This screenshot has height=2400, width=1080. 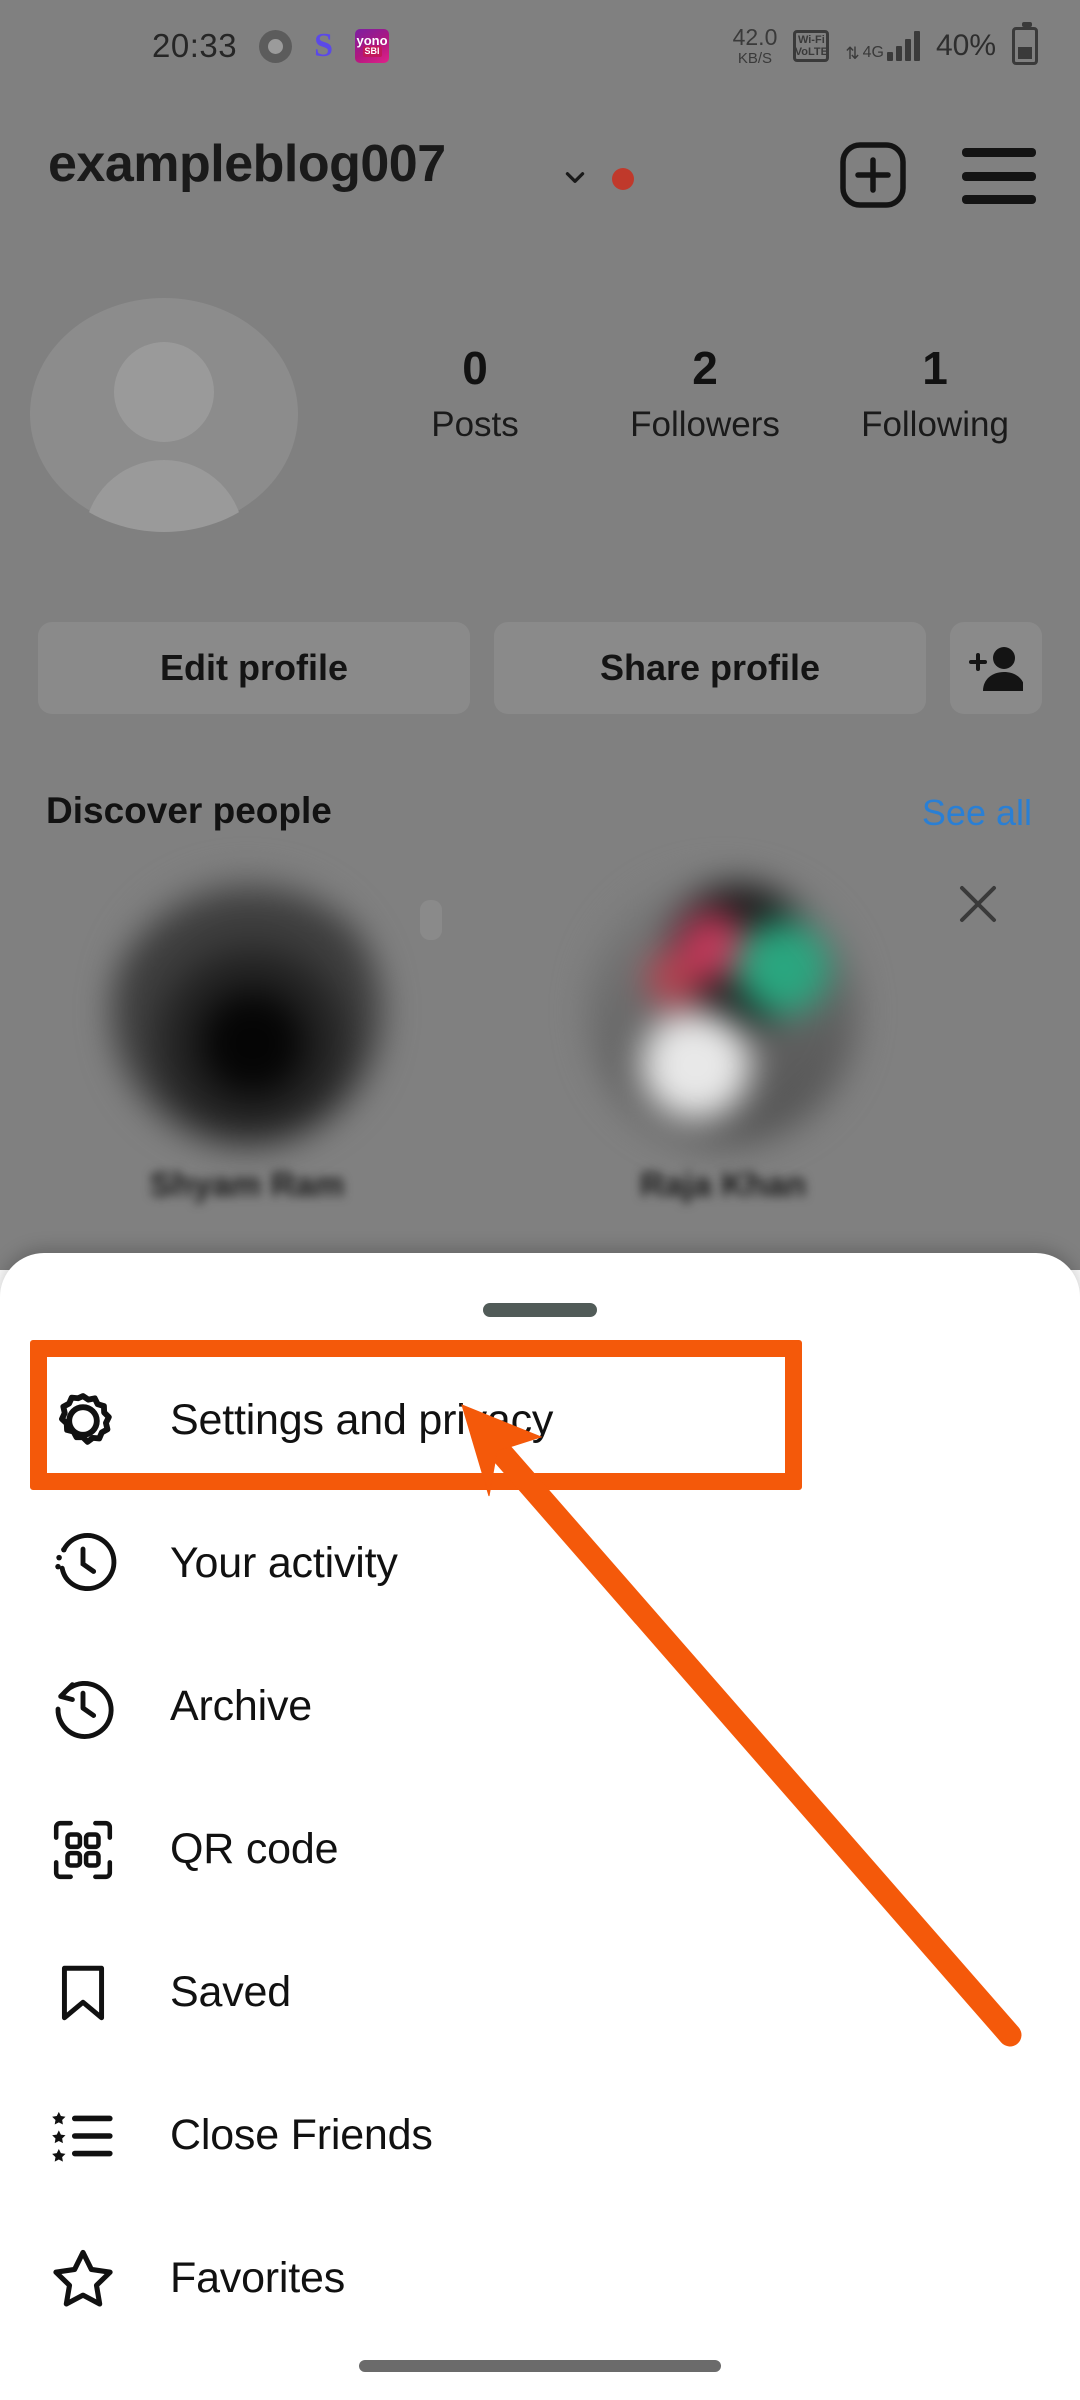 I want to click on edit-profile-button: Edit profile, so click(x=254, y=668).